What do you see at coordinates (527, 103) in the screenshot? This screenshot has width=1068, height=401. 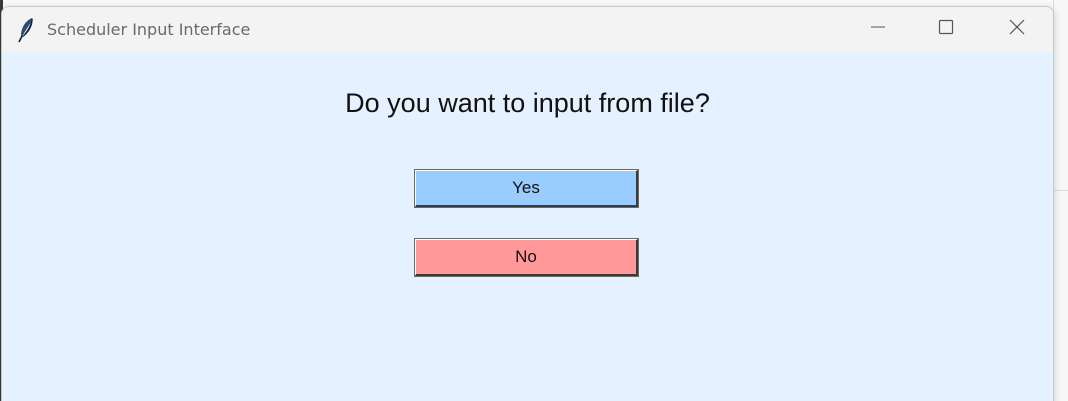 I see `question-label: Do you want to input from file?` at bounding box center [527, 103].